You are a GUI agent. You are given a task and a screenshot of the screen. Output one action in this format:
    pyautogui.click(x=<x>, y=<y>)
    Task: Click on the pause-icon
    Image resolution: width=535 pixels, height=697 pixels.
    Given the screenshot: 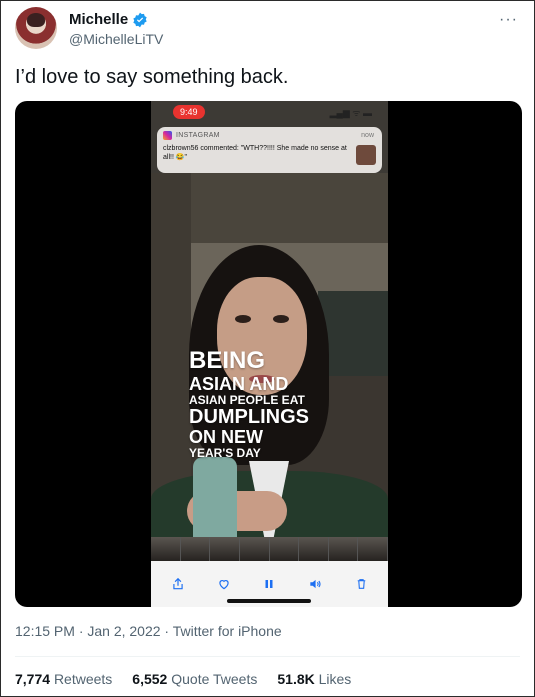 What is the action you would take?
    pyautogui.click(x=269, y=584)
    